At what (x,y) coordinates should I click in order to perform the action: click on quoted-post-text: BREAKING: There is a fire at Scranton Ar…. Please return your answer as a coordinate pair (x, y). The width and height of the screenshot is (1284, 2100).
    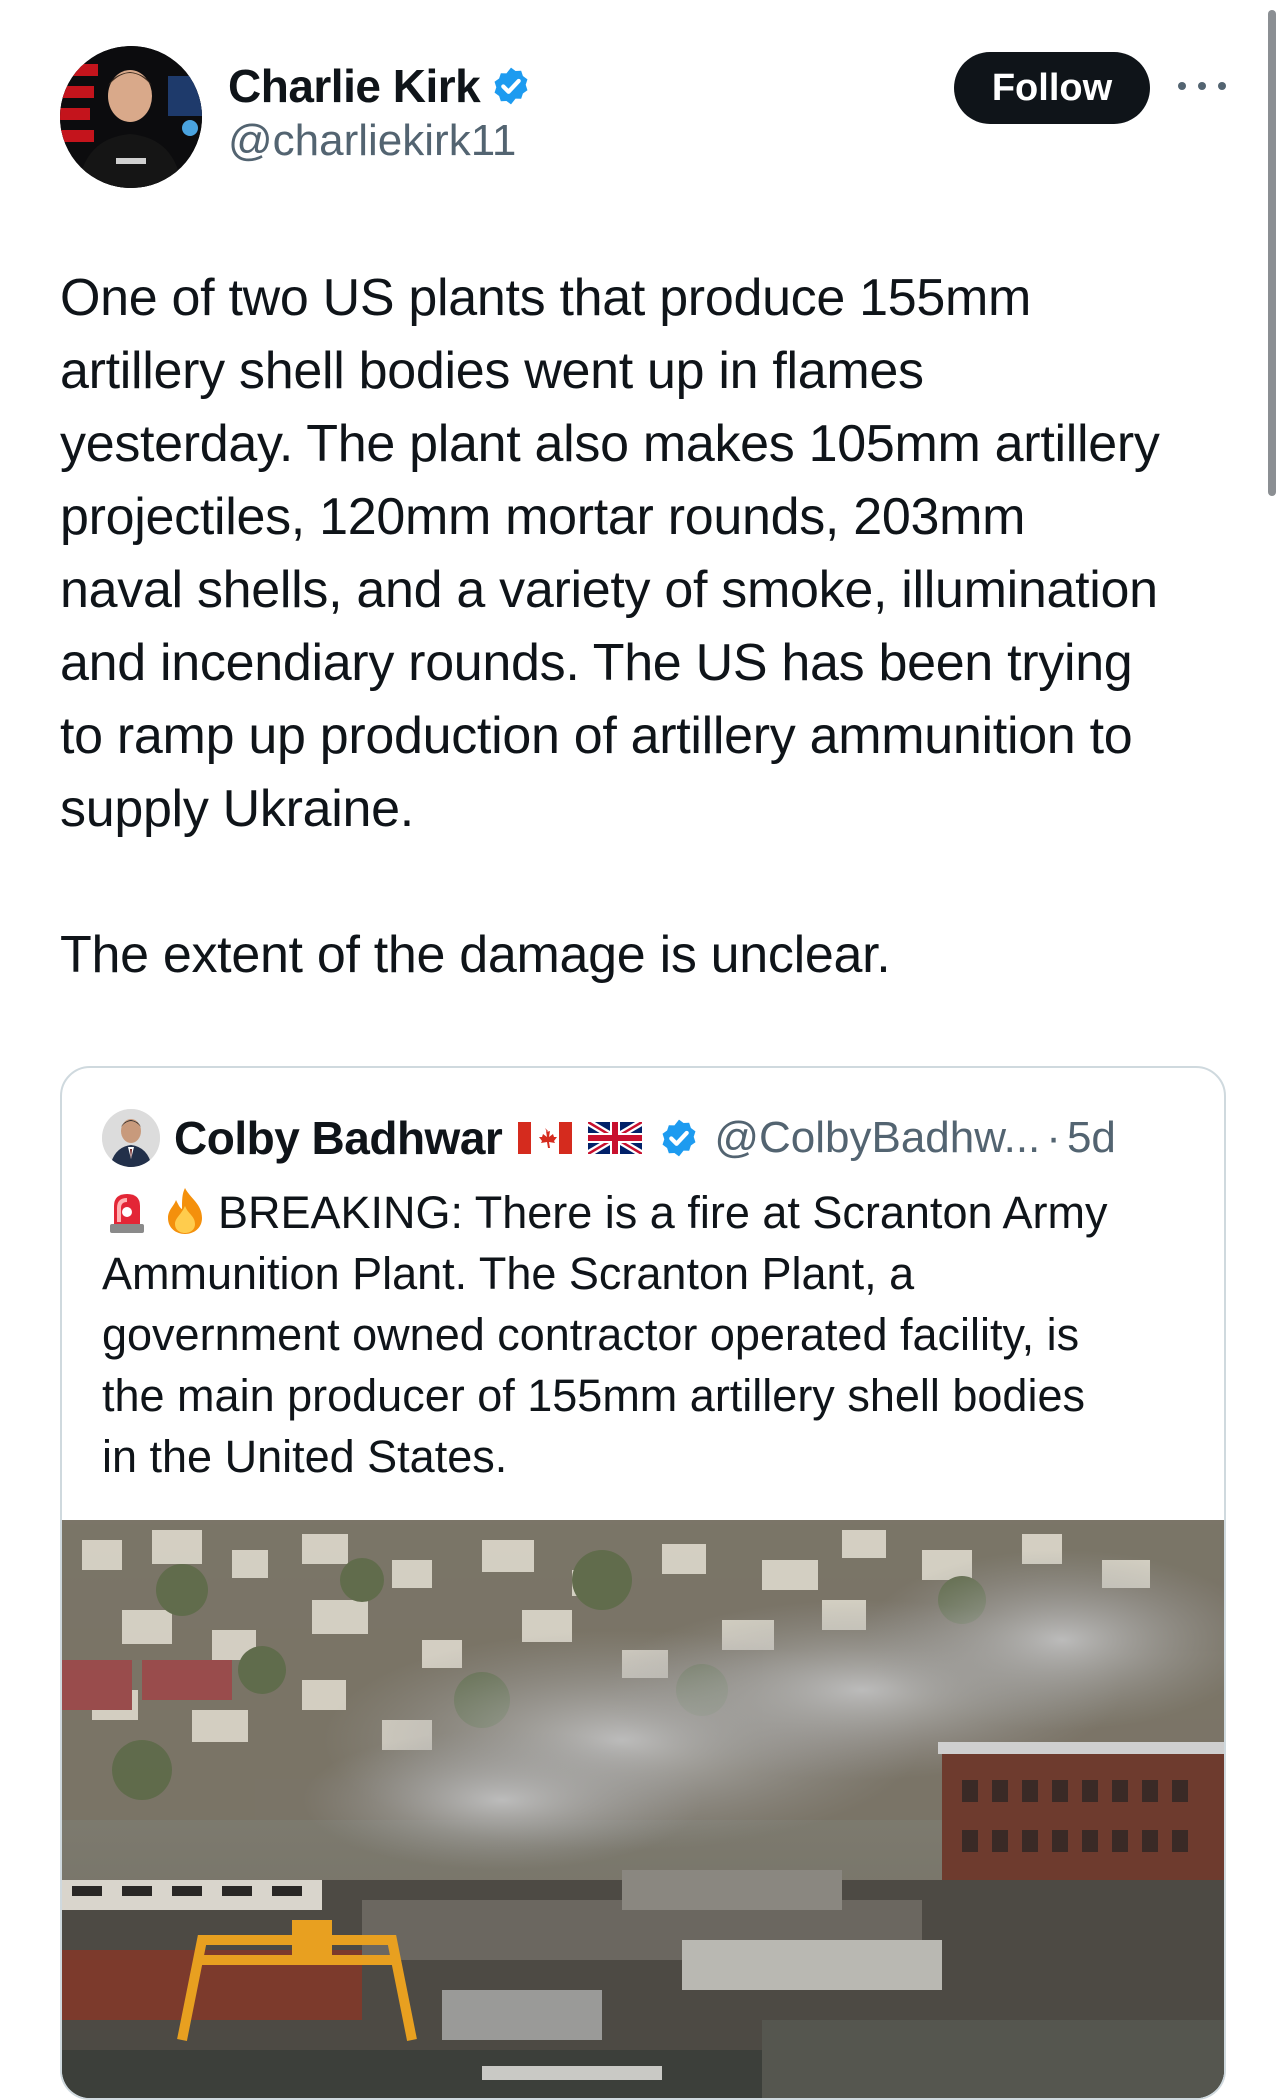
    Looking at the image, I should click on (647, 1334).